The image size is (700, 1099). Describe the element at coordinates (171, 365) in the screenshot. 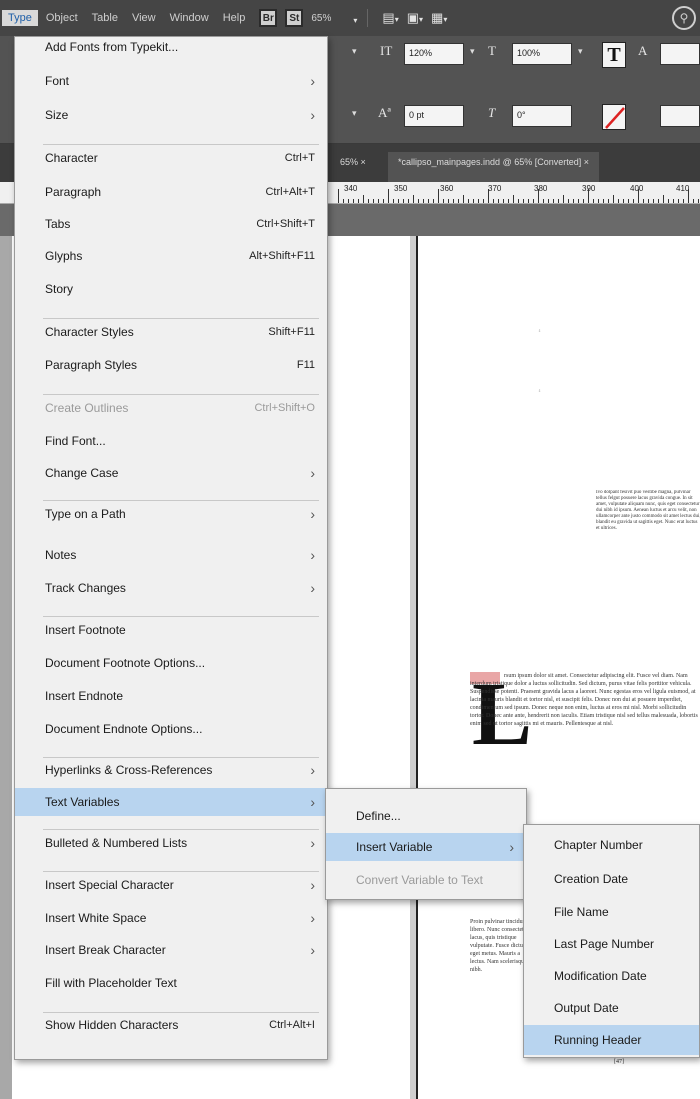

I see `type-menu-item: Paragraph Styles F11` at that location.